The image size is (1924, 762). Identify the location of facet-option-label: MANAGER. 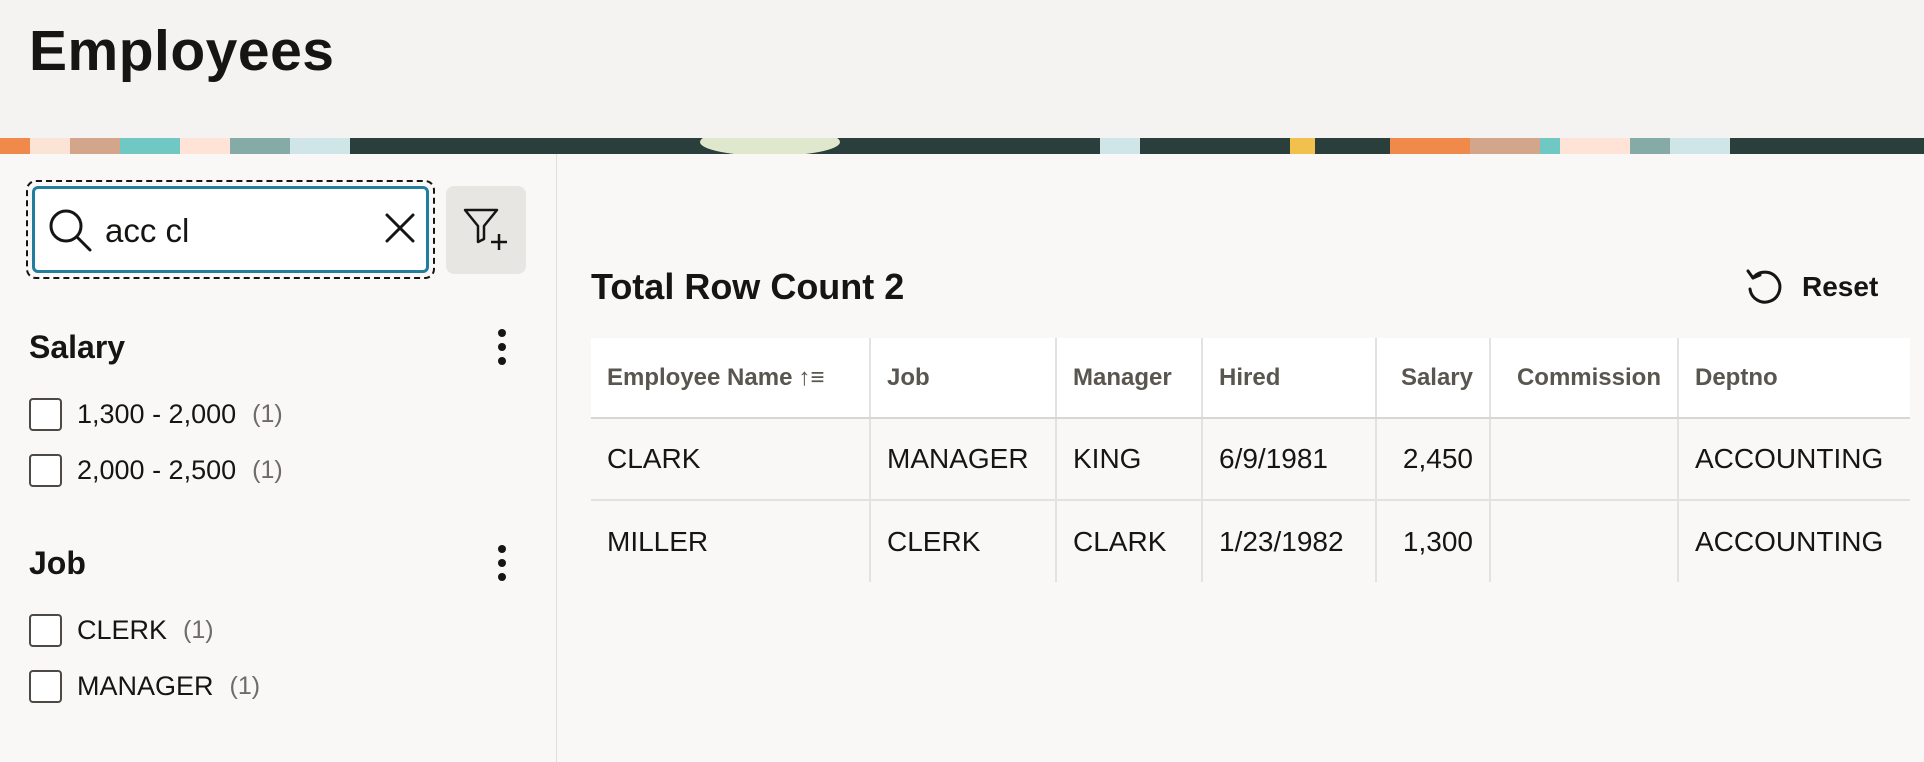
(145, 685).